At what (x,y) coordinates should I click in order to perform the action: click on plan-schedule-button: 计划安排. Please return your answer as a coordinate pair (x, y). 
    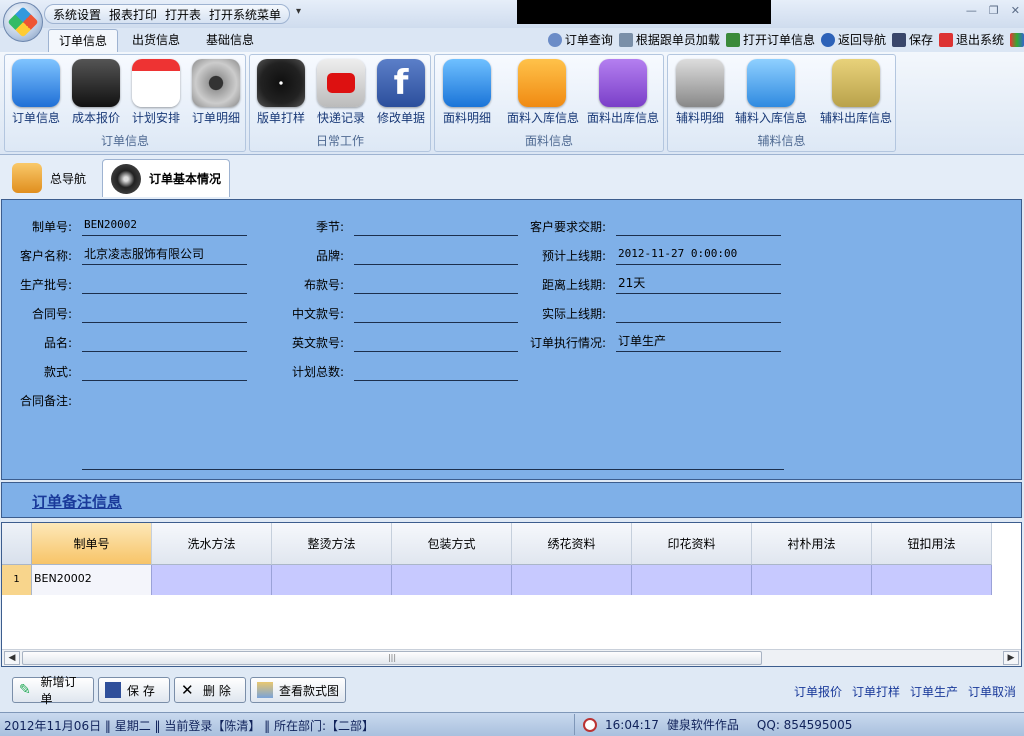
    Looking at the image, I should click on (156, 92).